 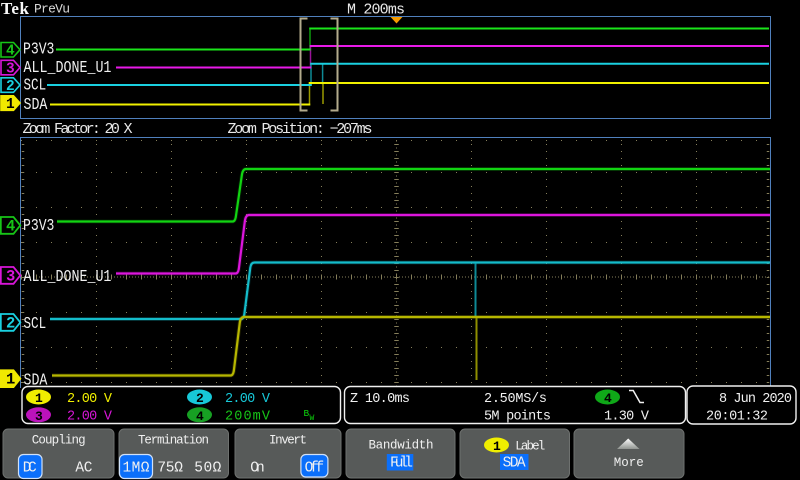 What do you see at coordinates (300, 129) in the screenshot?
I see `svg-text: Zoom Position: −207ms` at bounding box center [300, 129].